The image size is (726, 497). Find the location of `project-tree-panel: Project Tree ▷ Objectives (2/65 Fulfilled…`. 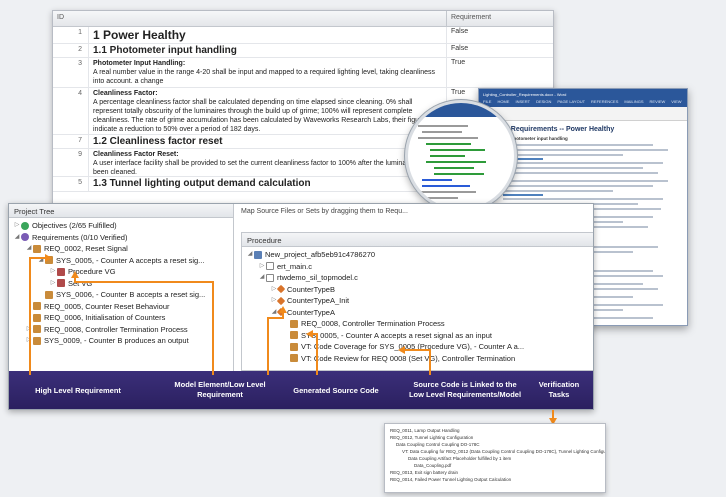

project-tree-panel: Project Tree ▷ Objectives (2/65 Fulfilled… is located at coordinates (121, 287).